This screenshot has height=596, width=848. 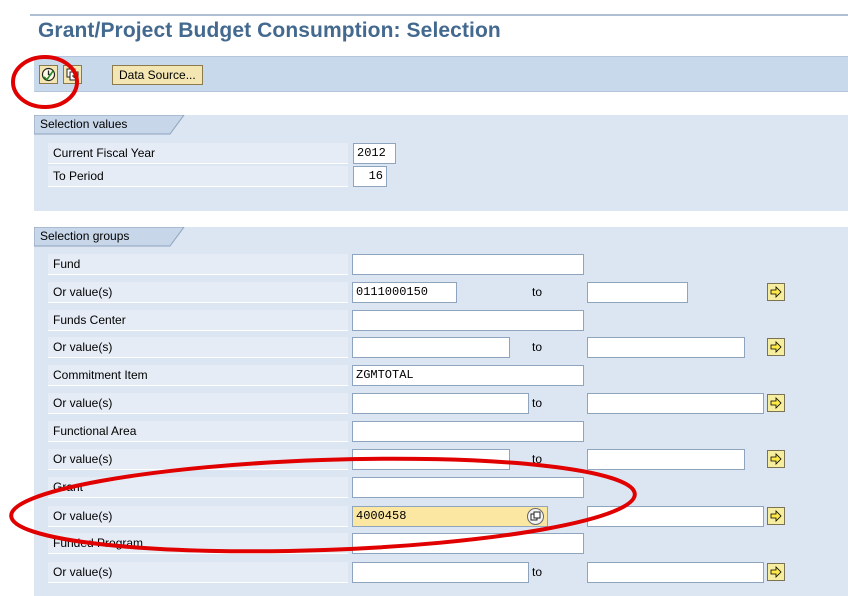 I want to click on funds-center-to-input, so click(x=666, y=347).